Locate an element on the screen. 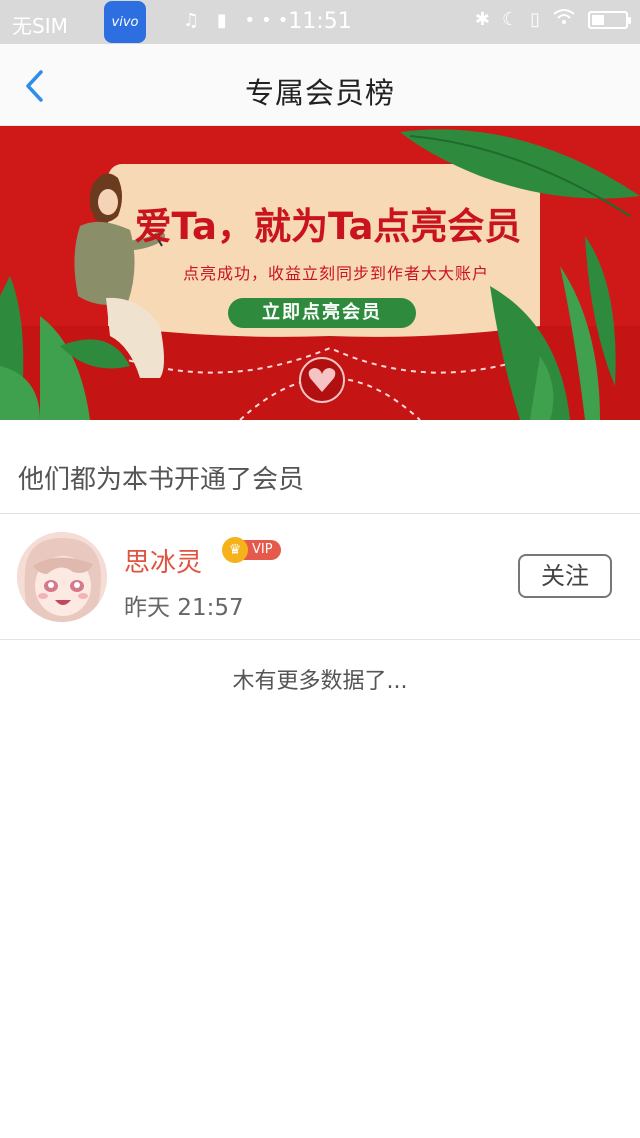 This screenshot has height=1138, width=640. nav-bar: 专属会员榜 is located at coordinates (320, 85).